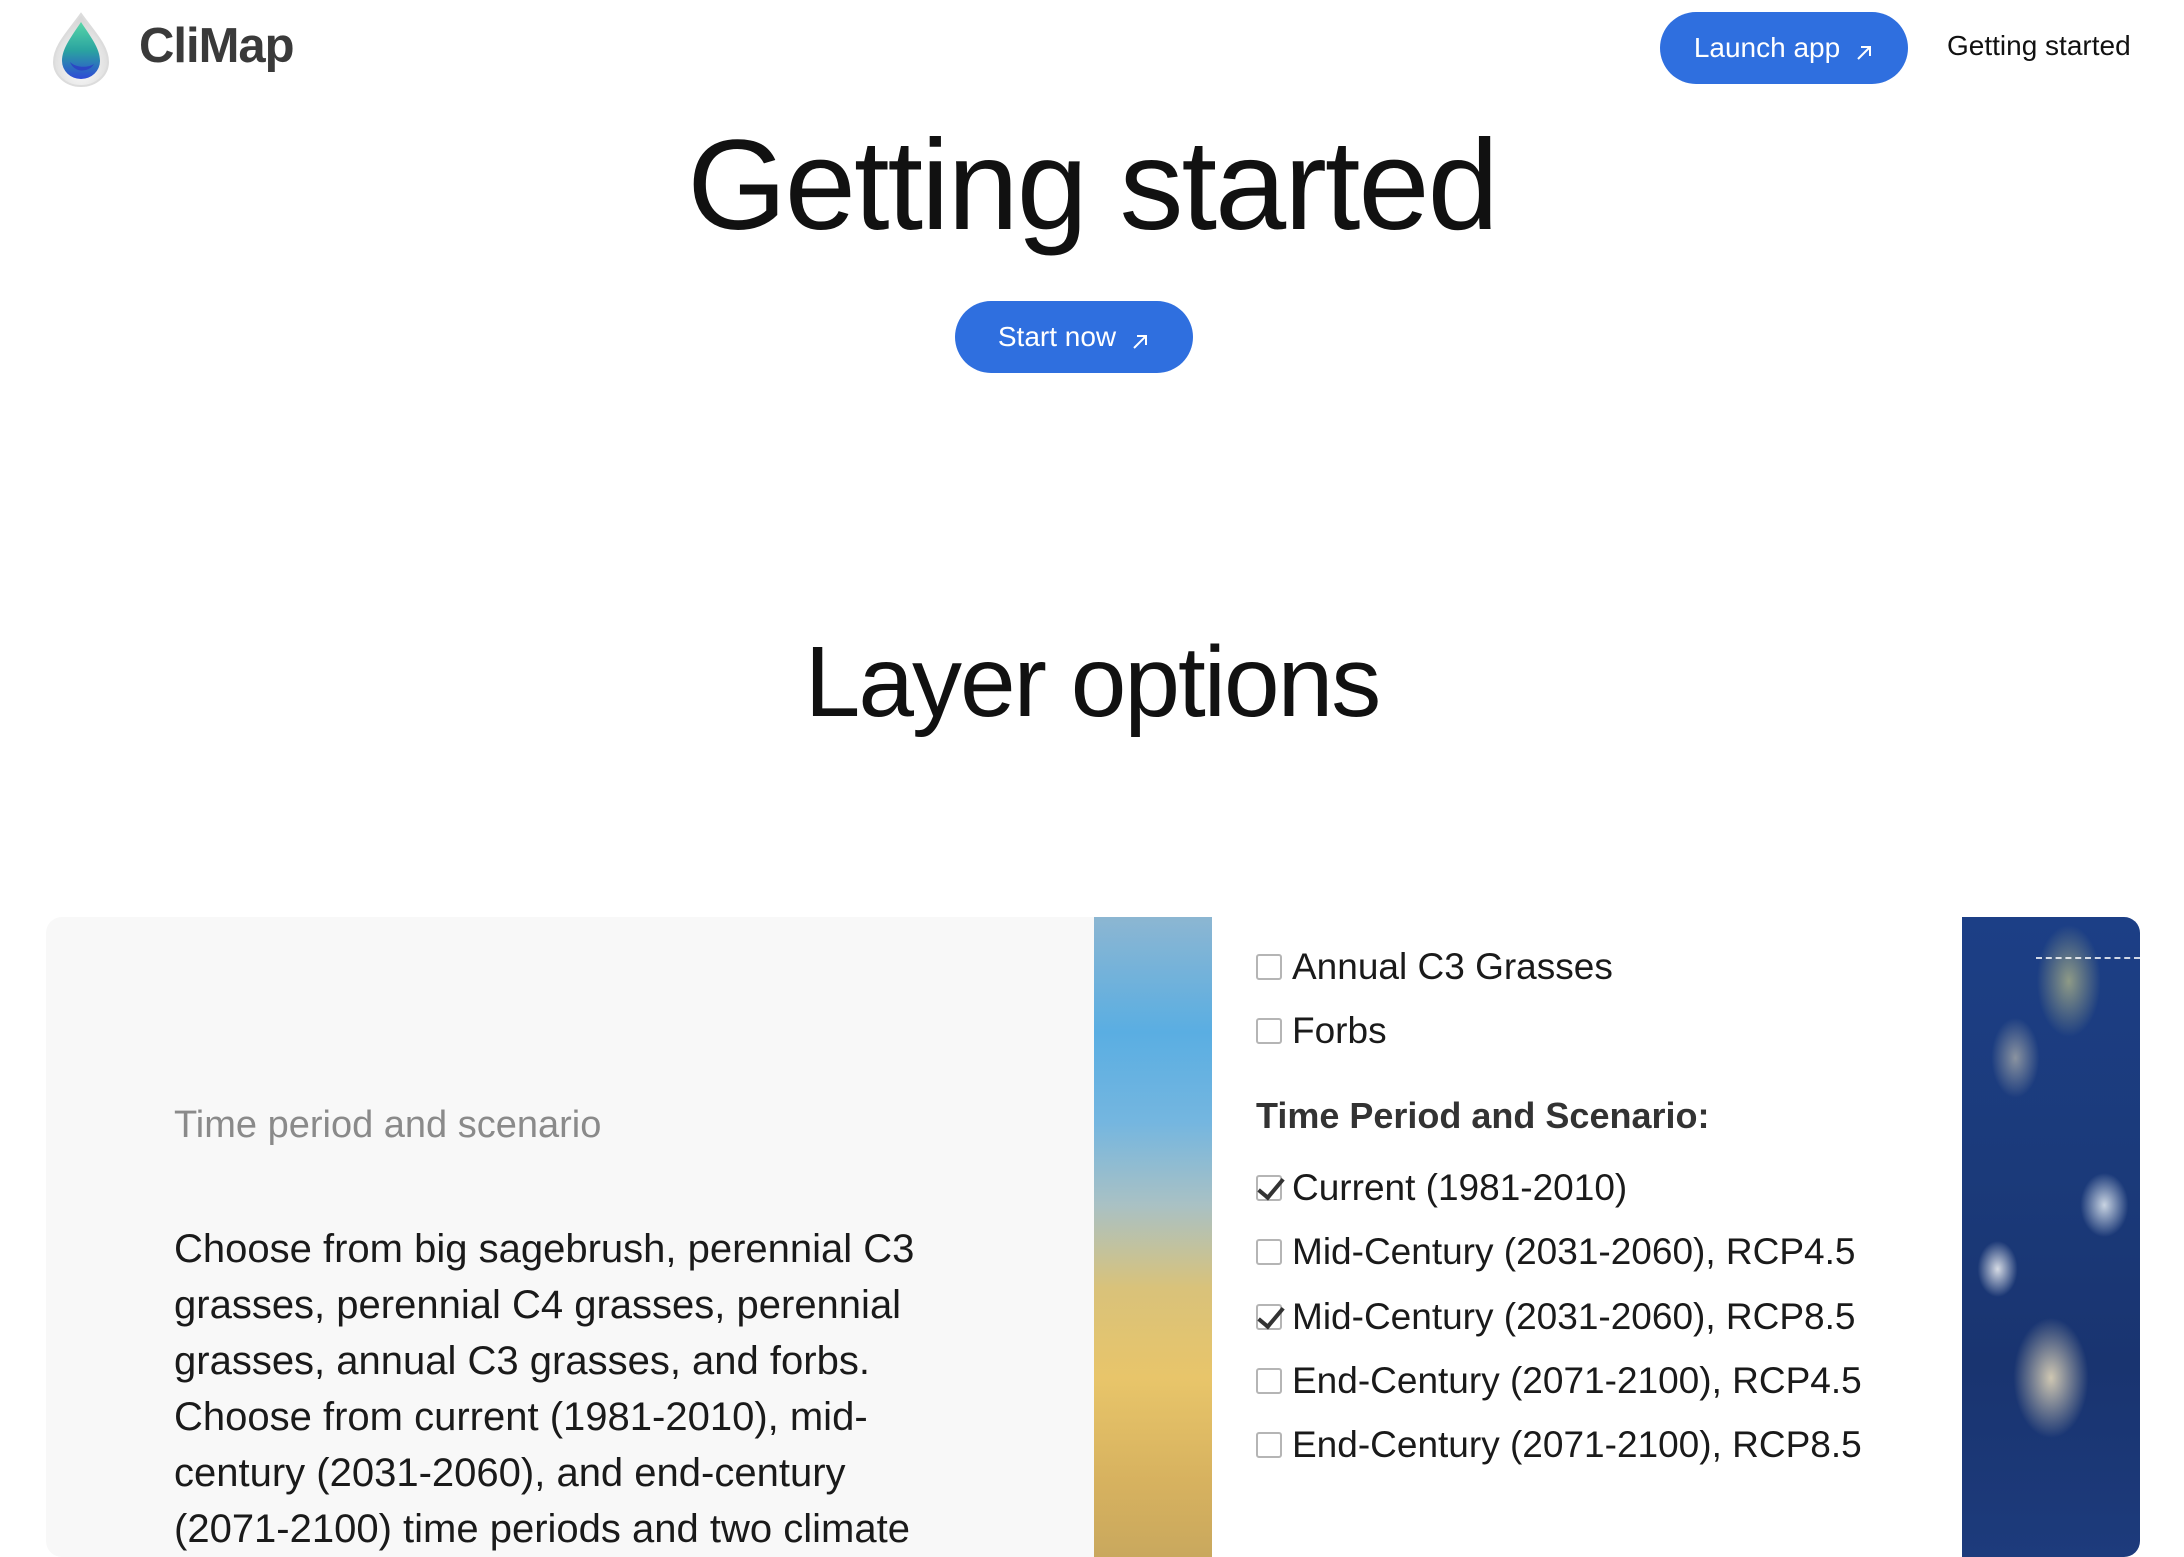 The width and height of the screenshot is (2184, 1557). Describe the element at coordinates (2051, 1237) in the screenshot. I see `map-preview-image` at that location.